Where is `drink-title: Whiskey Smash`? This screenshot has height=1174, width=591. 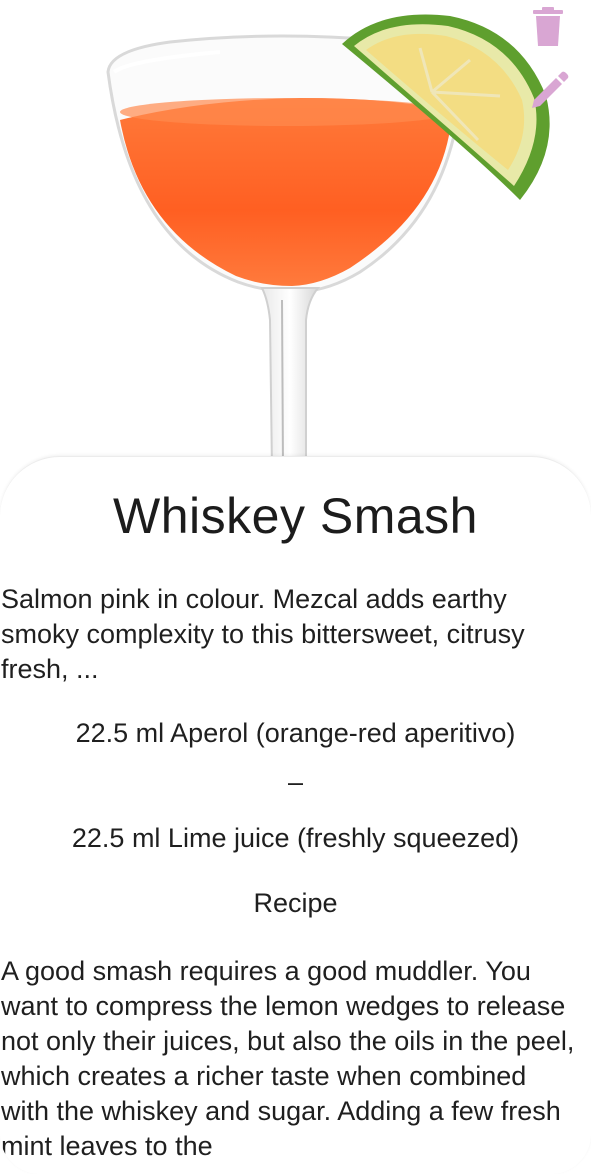 drink-title: Whiskey Smash is located at coordinates (295, 516).